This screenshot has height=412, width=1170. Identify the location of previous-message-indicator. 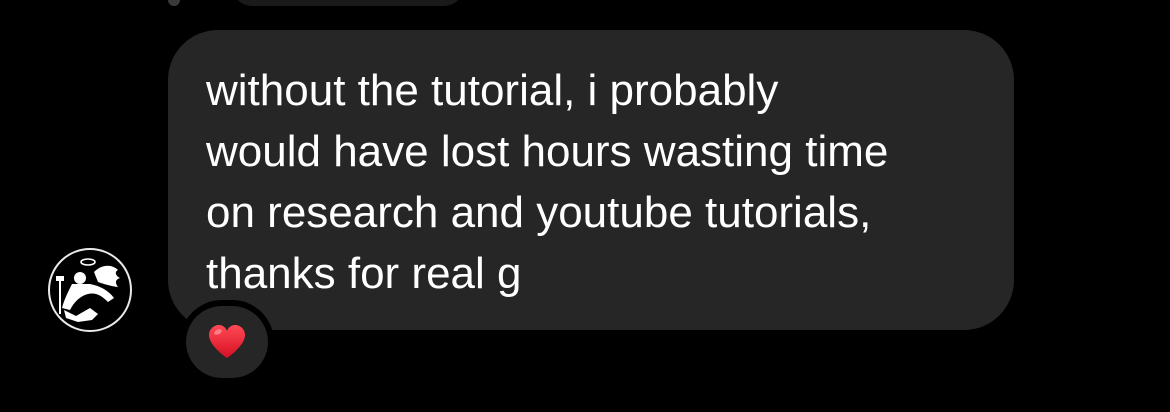
(174, 3).